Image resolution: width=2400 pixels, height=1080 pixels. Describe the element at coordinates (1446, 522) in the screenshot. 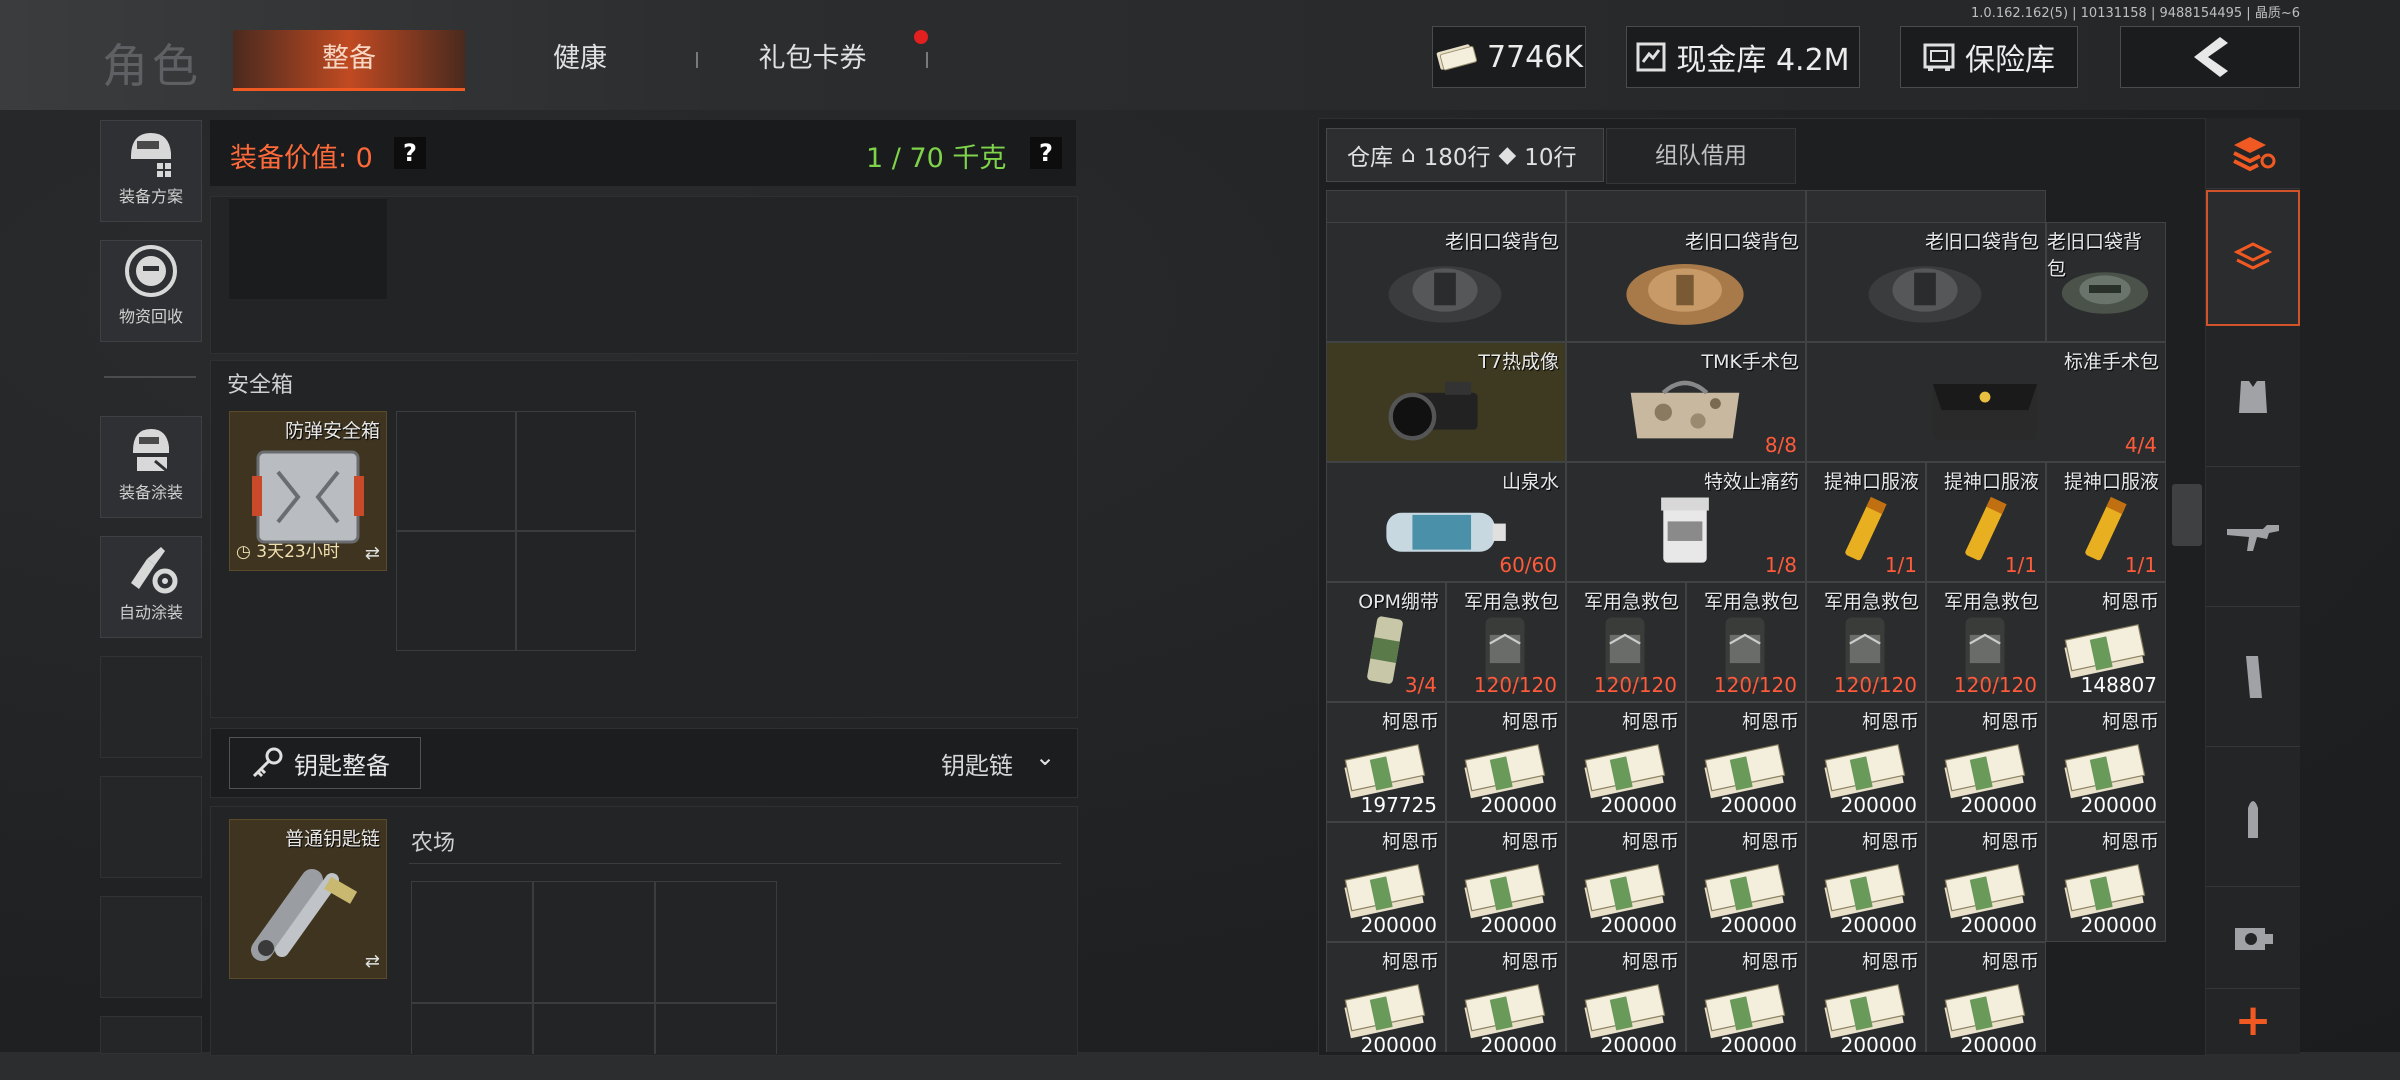

I see `storage-item: 山泉水 60/60` at that location.